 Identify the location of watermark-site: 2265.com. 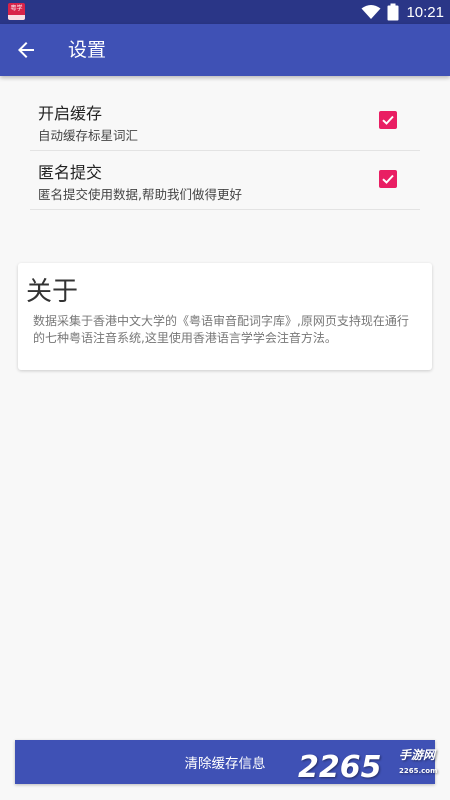
(418, 771).